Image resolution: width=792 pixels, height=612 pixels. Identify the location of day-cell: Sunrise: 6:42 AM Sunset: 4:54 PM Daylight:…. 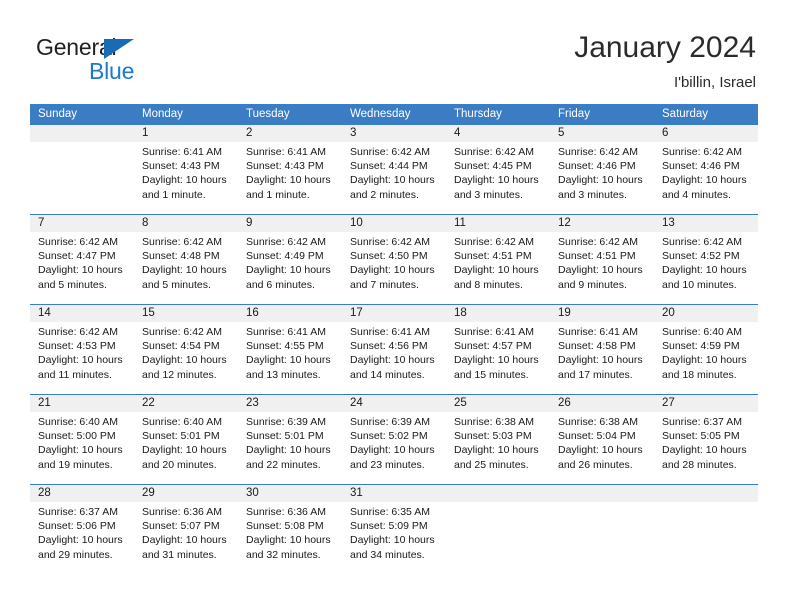
(186, 358).